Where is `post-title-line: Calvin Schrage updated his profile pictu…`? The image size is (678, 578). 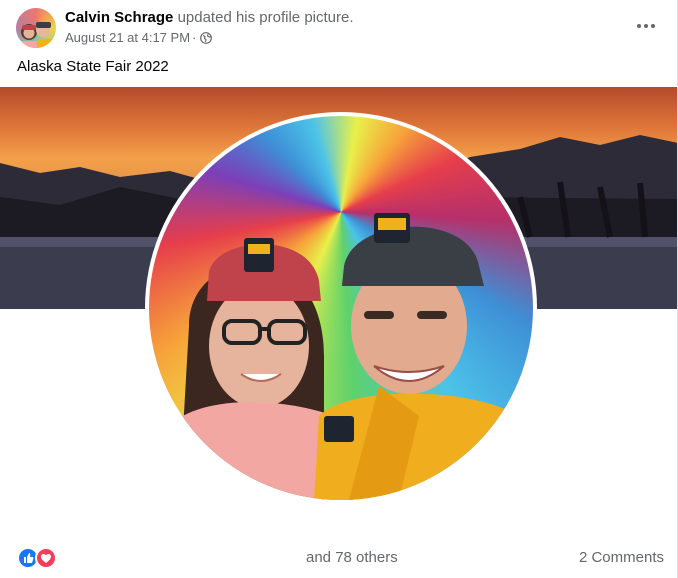 post-title-line: Calvin Schrage updated his profile pictu… is located at coordinates (209, 18).